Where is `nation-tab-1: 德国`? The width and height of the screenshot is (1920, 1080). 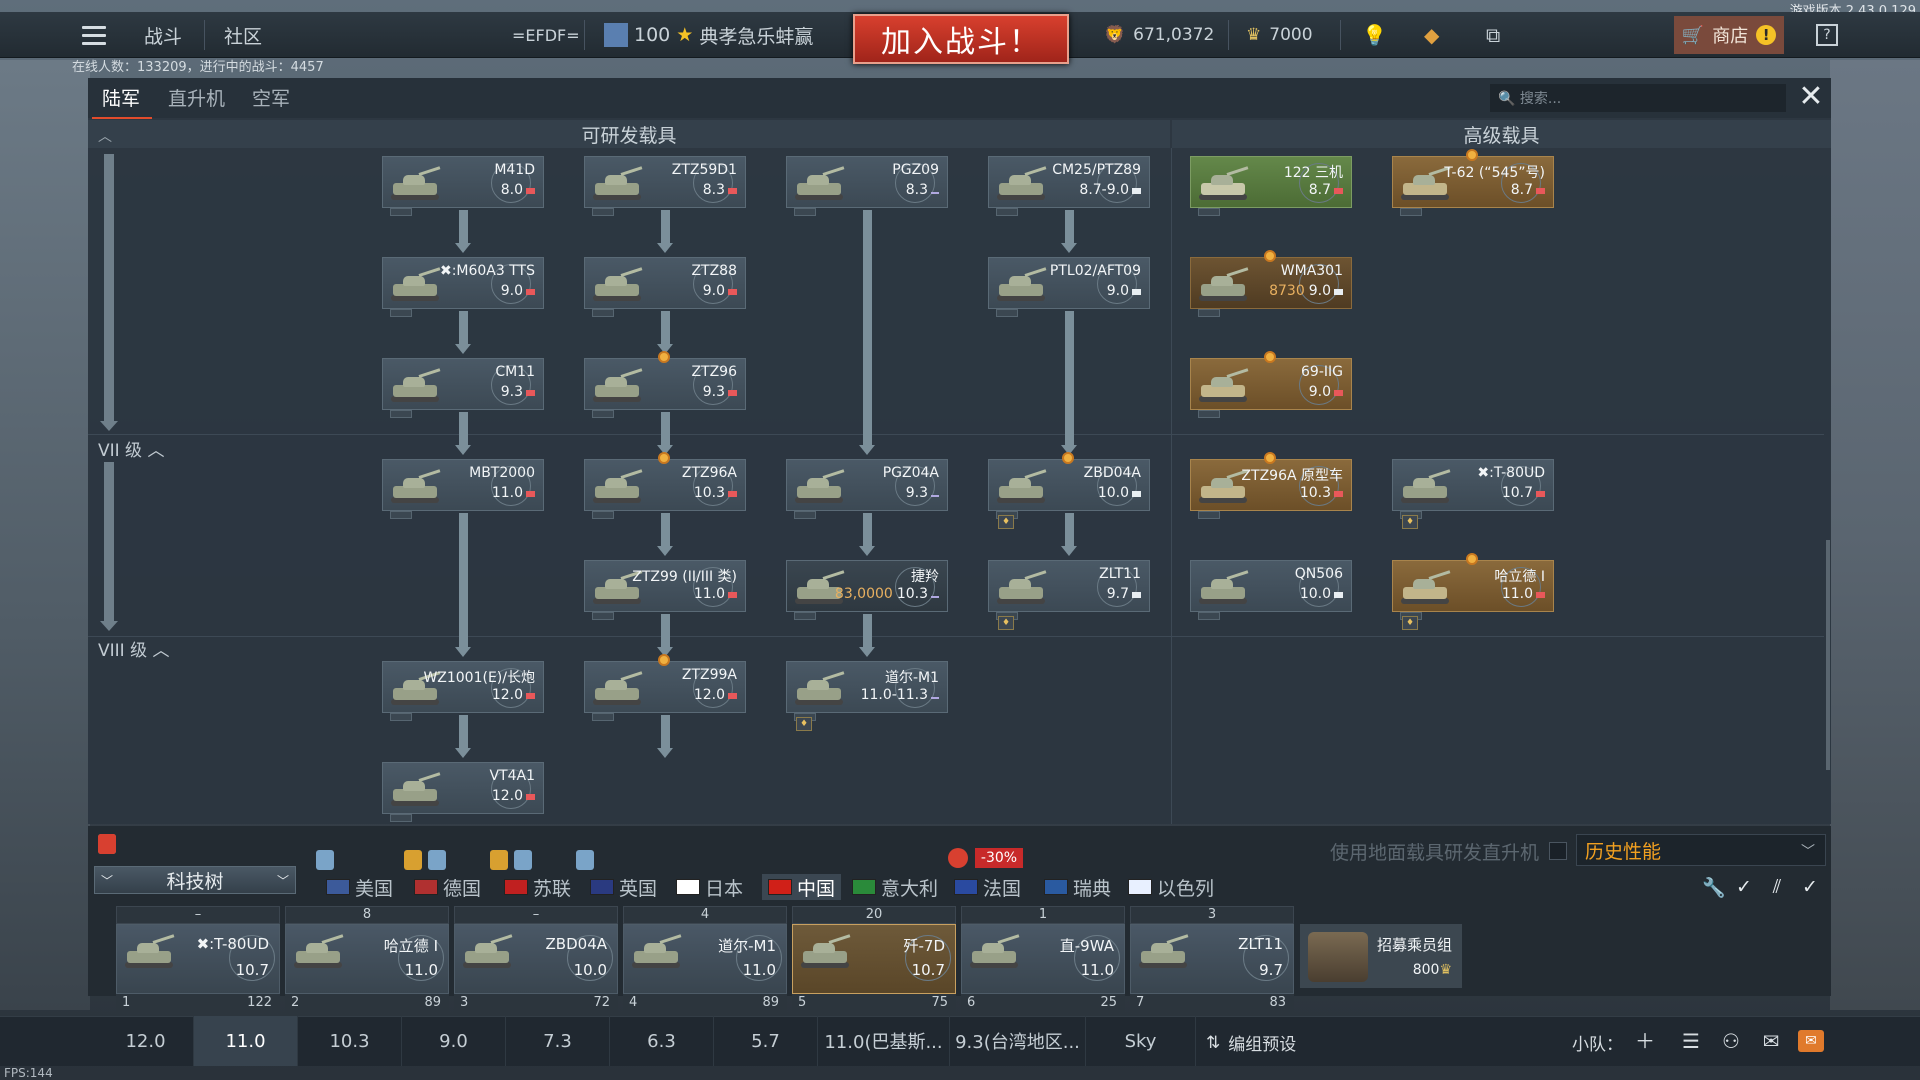
nation-tab-1: 德国 is located at coordinates (447, 887).